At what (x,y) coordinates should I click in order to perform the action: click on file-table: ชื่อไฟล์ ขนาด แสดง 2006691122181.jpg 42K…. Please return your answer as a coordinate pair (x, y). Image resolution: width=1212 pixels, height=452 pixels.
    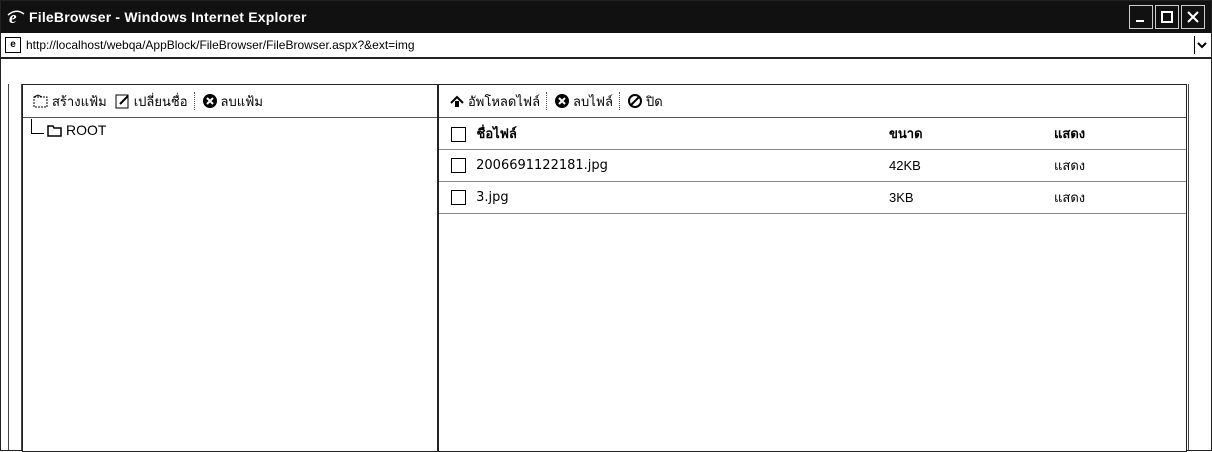
    Looking at the image, I should click on (812, 166).